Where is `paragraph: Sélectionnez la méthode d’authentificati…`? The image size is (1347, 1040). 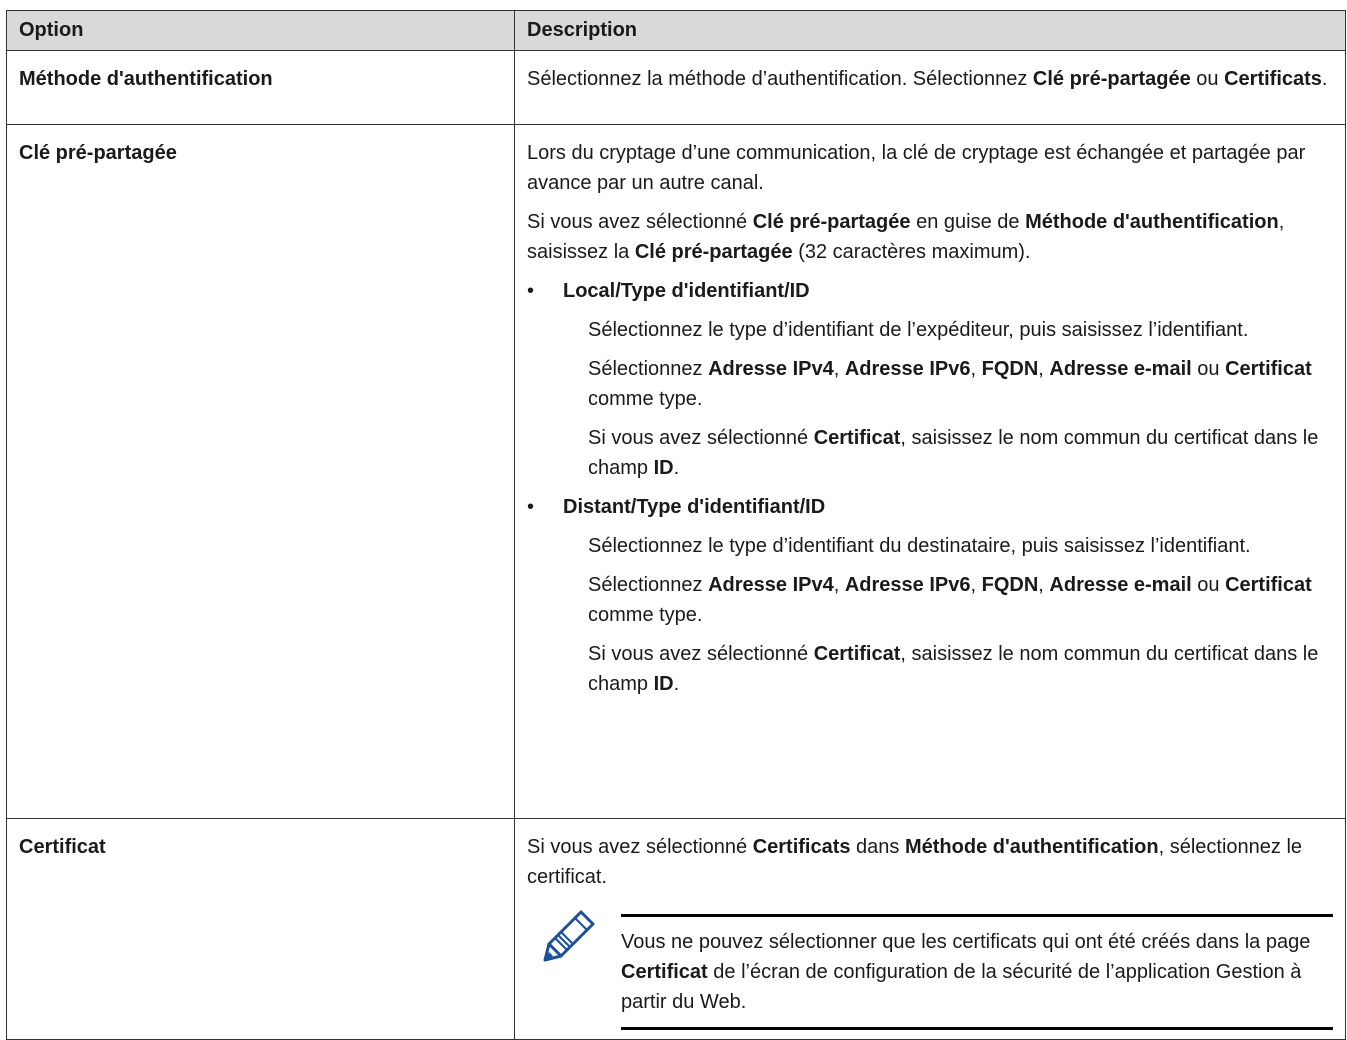
paragraph: Sélectionnez la méthode d’authentificati… is located at coordinates (927, 79).